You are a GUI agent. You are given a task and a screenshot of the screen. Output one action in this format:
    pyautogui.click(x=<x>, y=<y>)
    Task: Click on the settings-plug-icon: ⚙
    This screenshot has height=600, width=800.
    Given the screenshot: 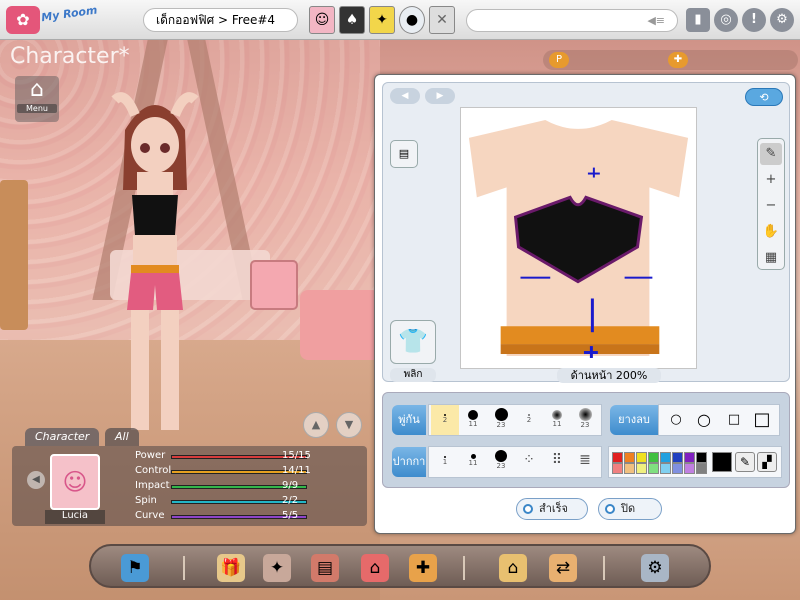 What is the action you would take?
    pyautogui.click(x=655, y=568)
    